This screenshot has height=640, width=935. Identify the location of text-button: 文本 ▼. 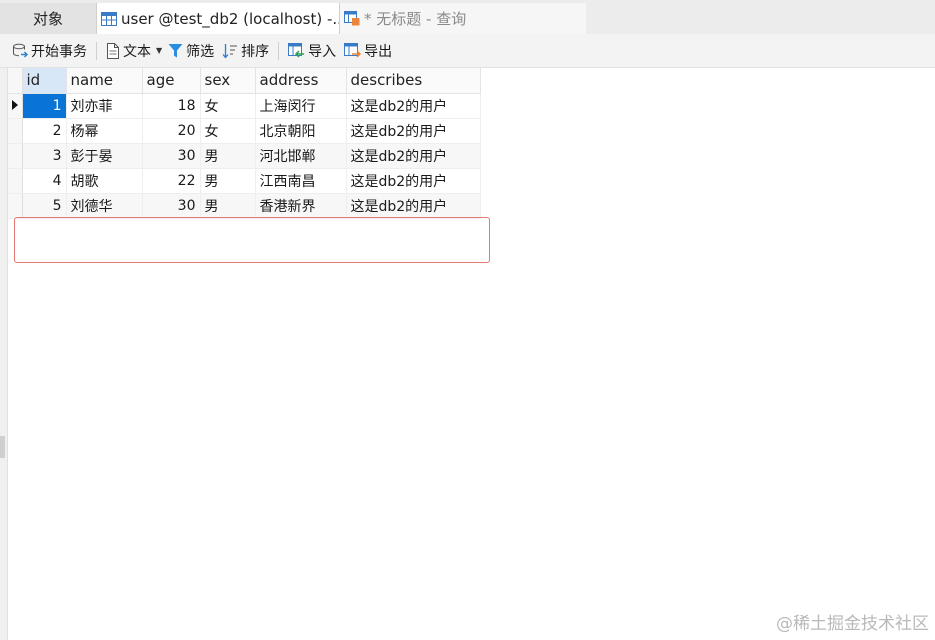
(134, 51).